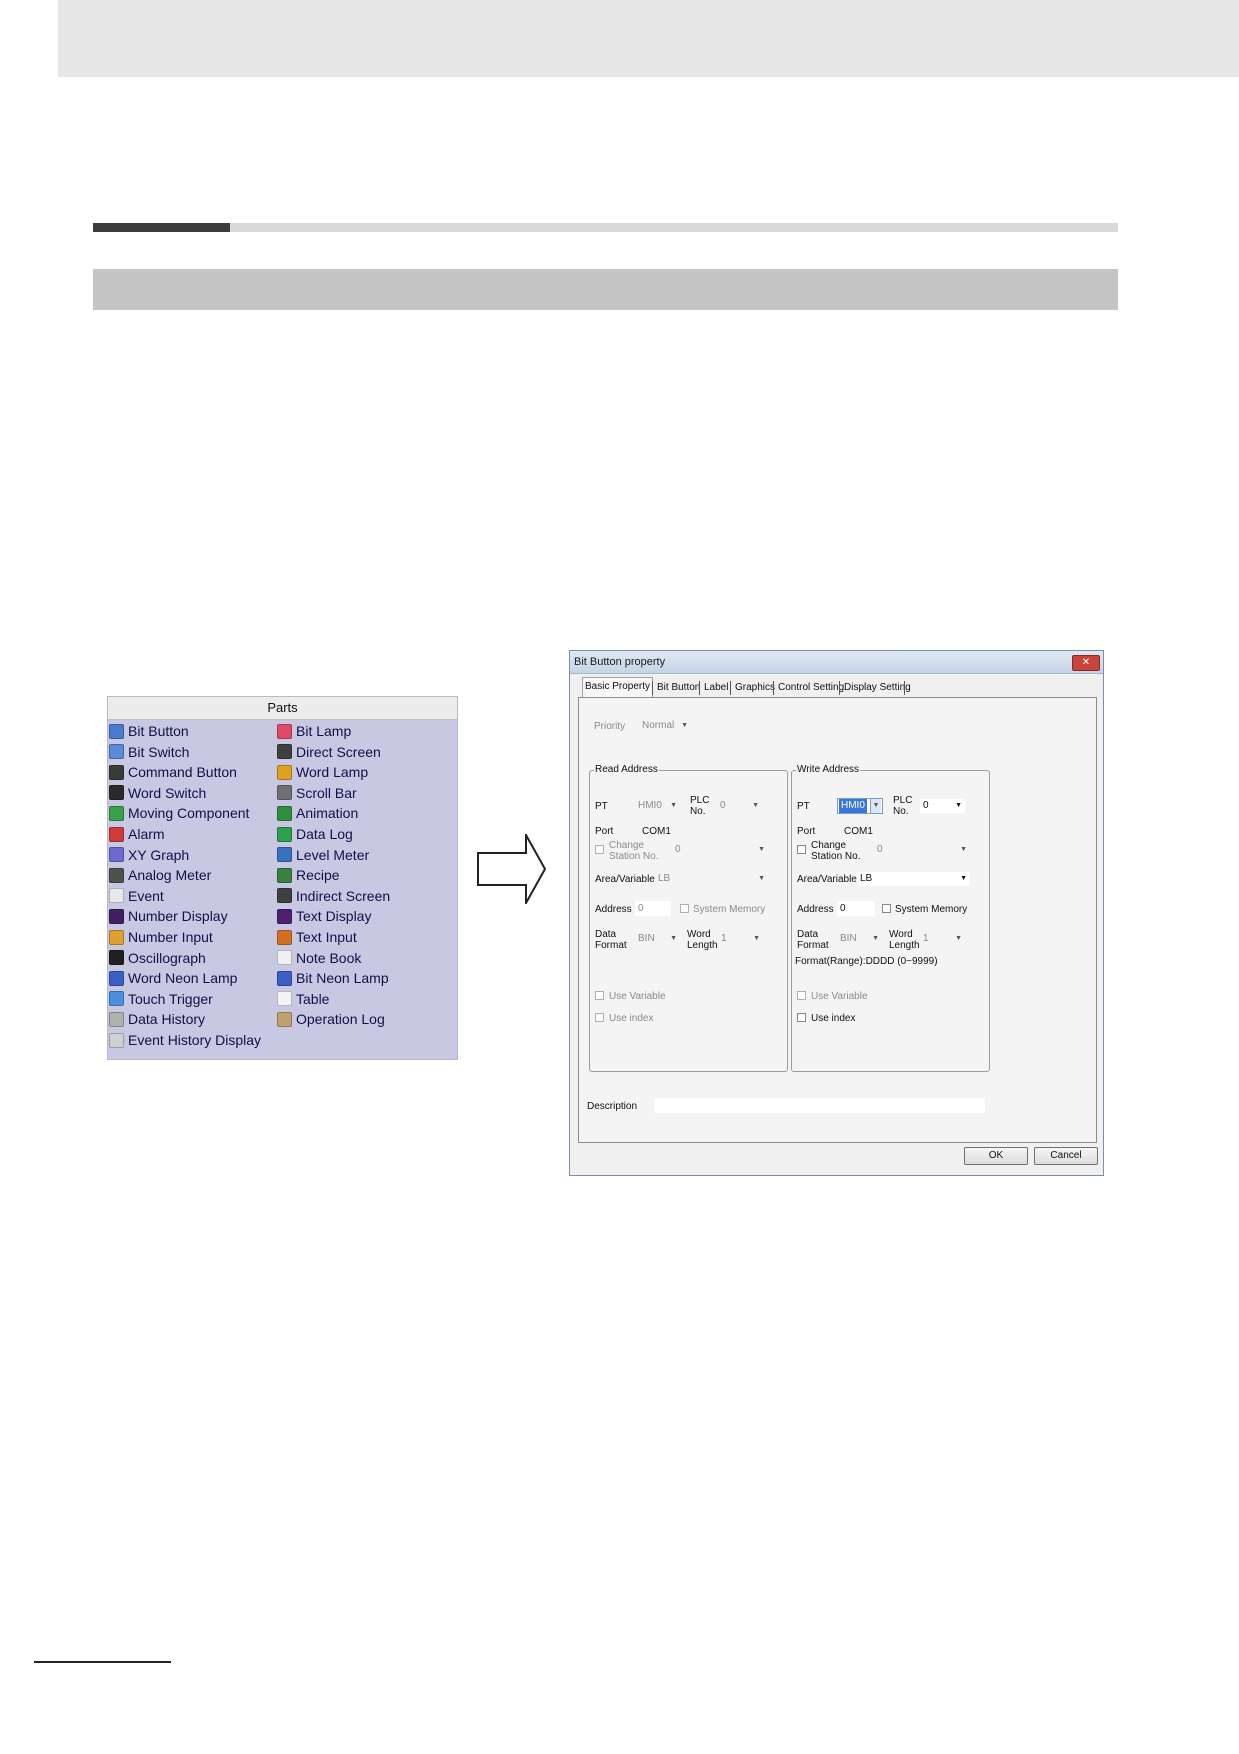  What do you see at coordinates (801, 1017) in the screenshot?
I see `write-use-index-checkbox` at bounding box center [801, 1017].